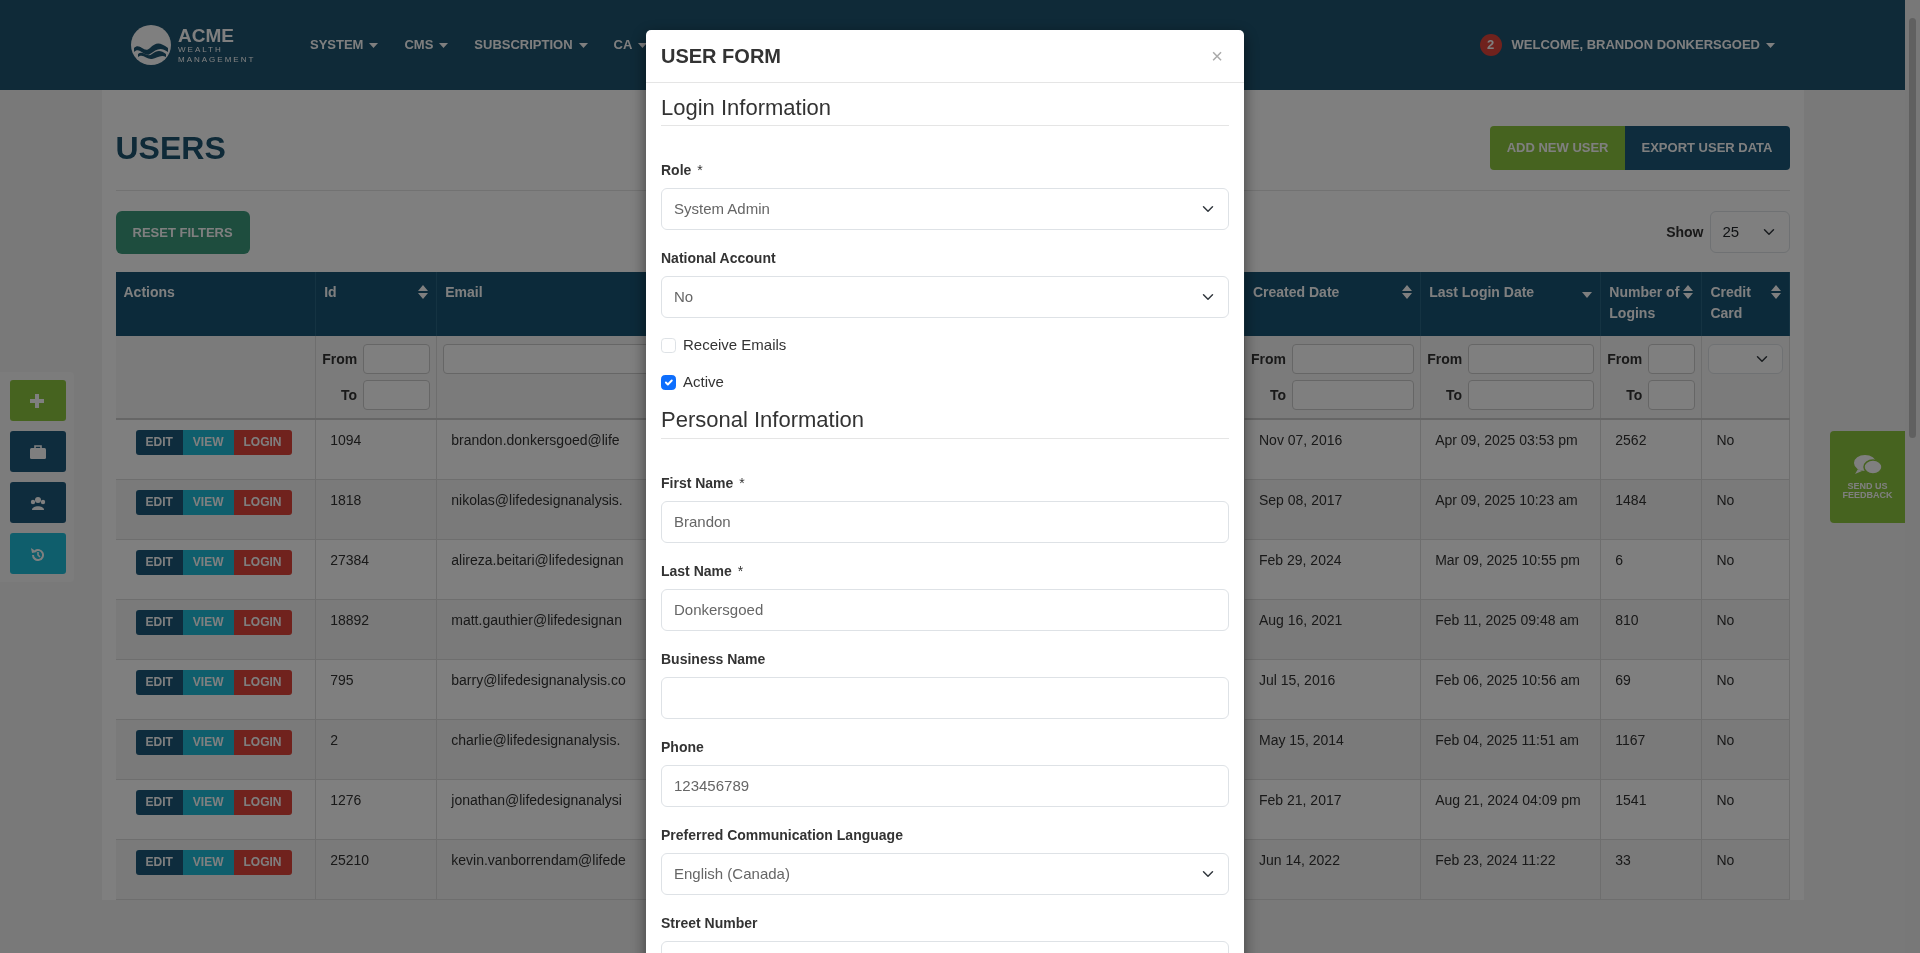 This screenshot has height=953, width=1920. Describe the element at coordinates (945, 697) in the screenshot. I see `text-field` at that location.